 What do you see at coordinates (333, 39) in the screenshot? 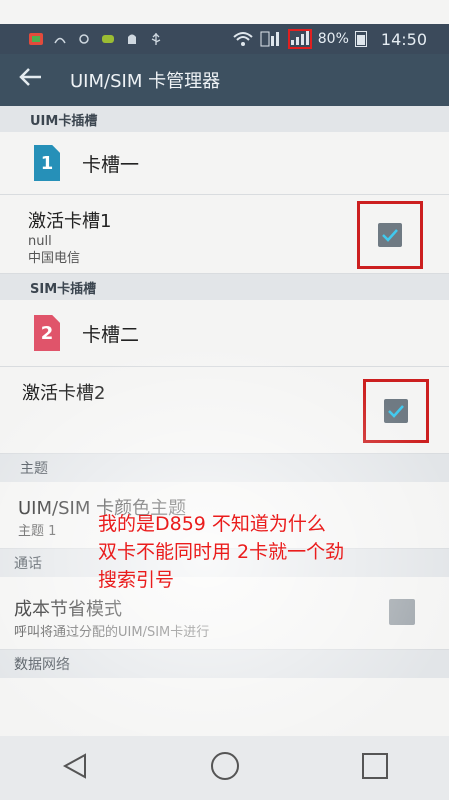
I see `battery-percent: 80%` at bounding box center [333, 39].